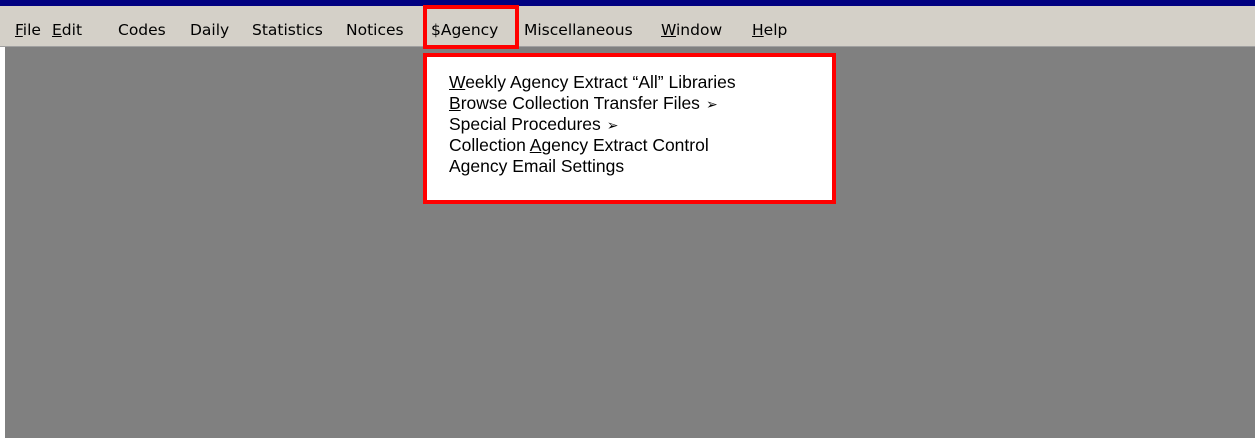 The image size is (1255, 438). Describe the element at coordinates (287, 30) in the screenshot. I see `menu-statistics: Statistics` at that location.